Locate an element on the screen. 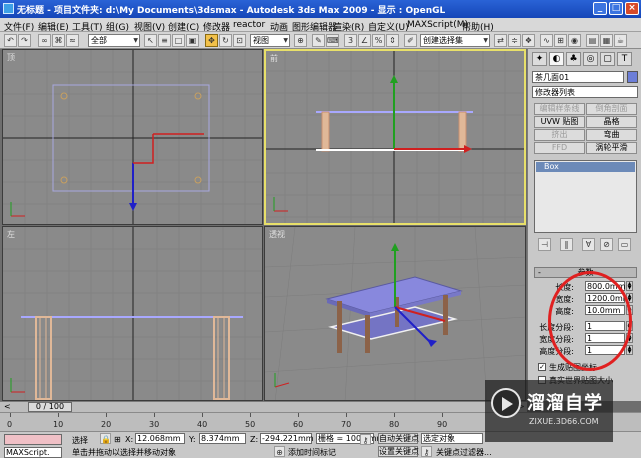  make-unique-icon: ∀ is located at coordinates (588, 244).